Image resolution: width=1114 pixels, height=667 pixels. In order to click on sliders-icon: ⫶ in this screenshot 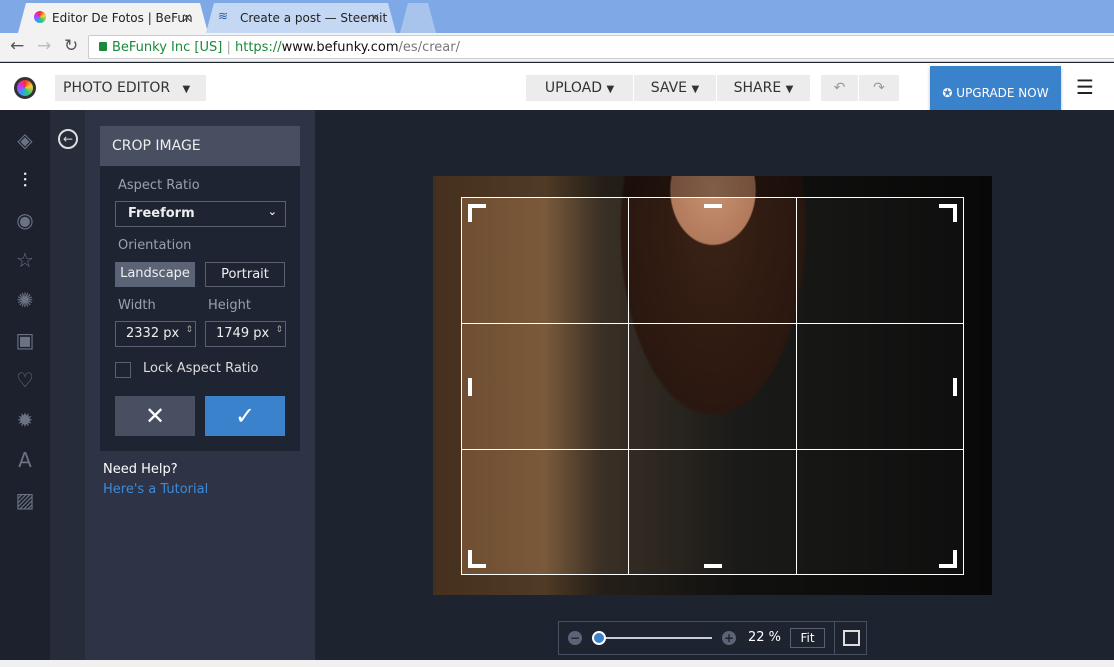, I will do `click(25, 180)`.